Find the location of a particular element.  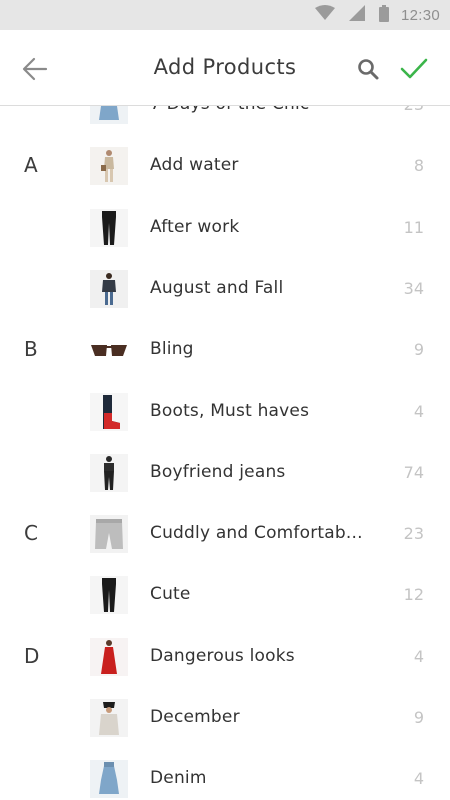

collection-name: Cute is located at coordinates (170, 594).